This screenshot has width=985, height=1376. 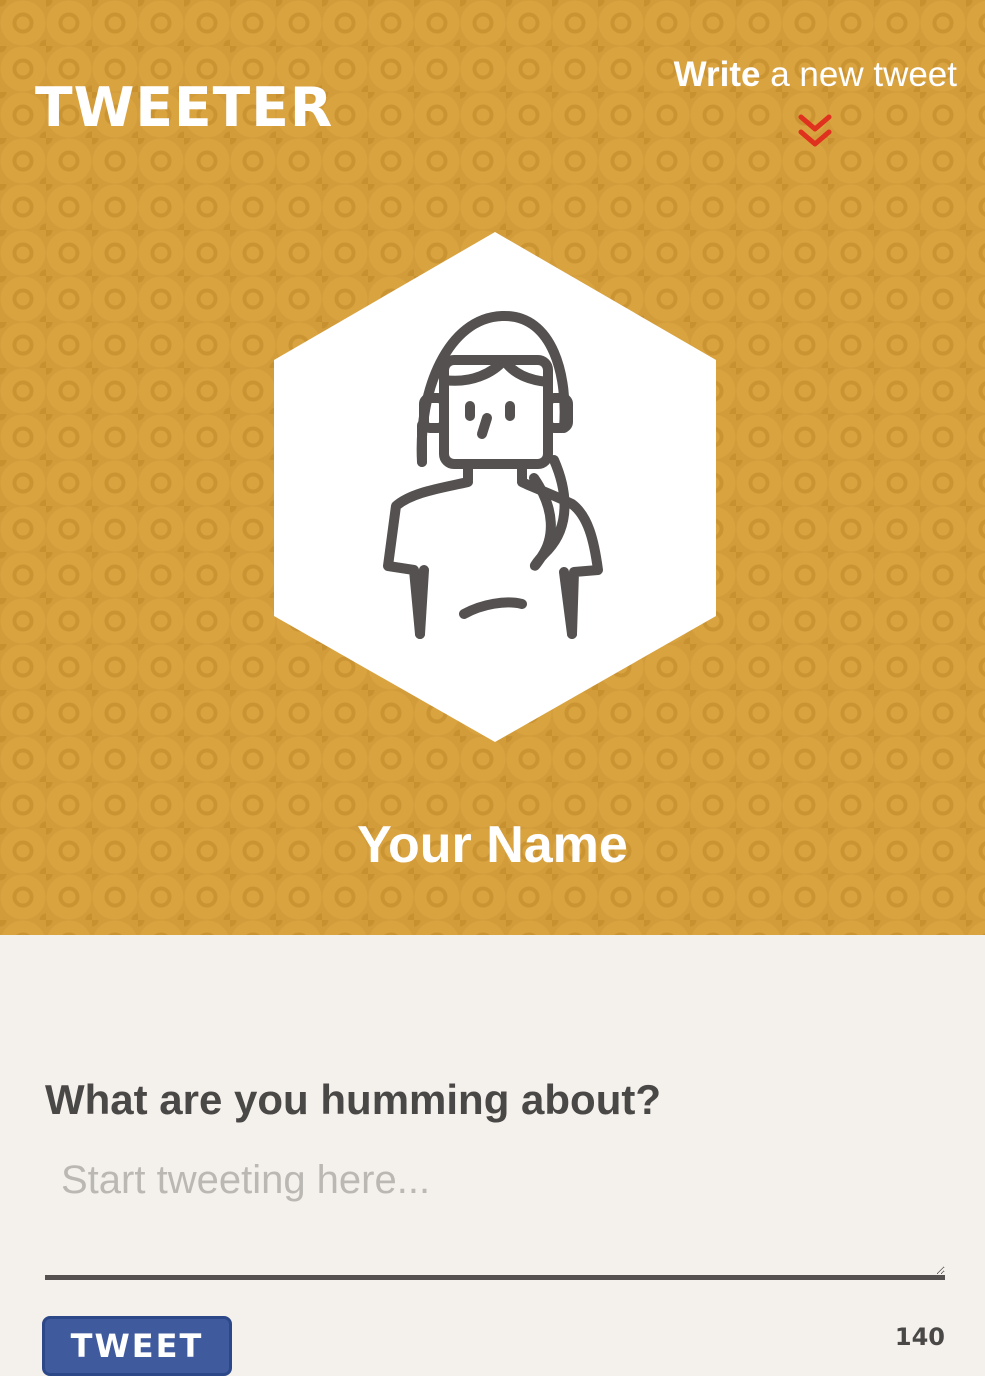 What do you see at coordinates (815, 131) in the screenshot?
I see `double-chevron-down-icon` at bounding box center [815, 131].